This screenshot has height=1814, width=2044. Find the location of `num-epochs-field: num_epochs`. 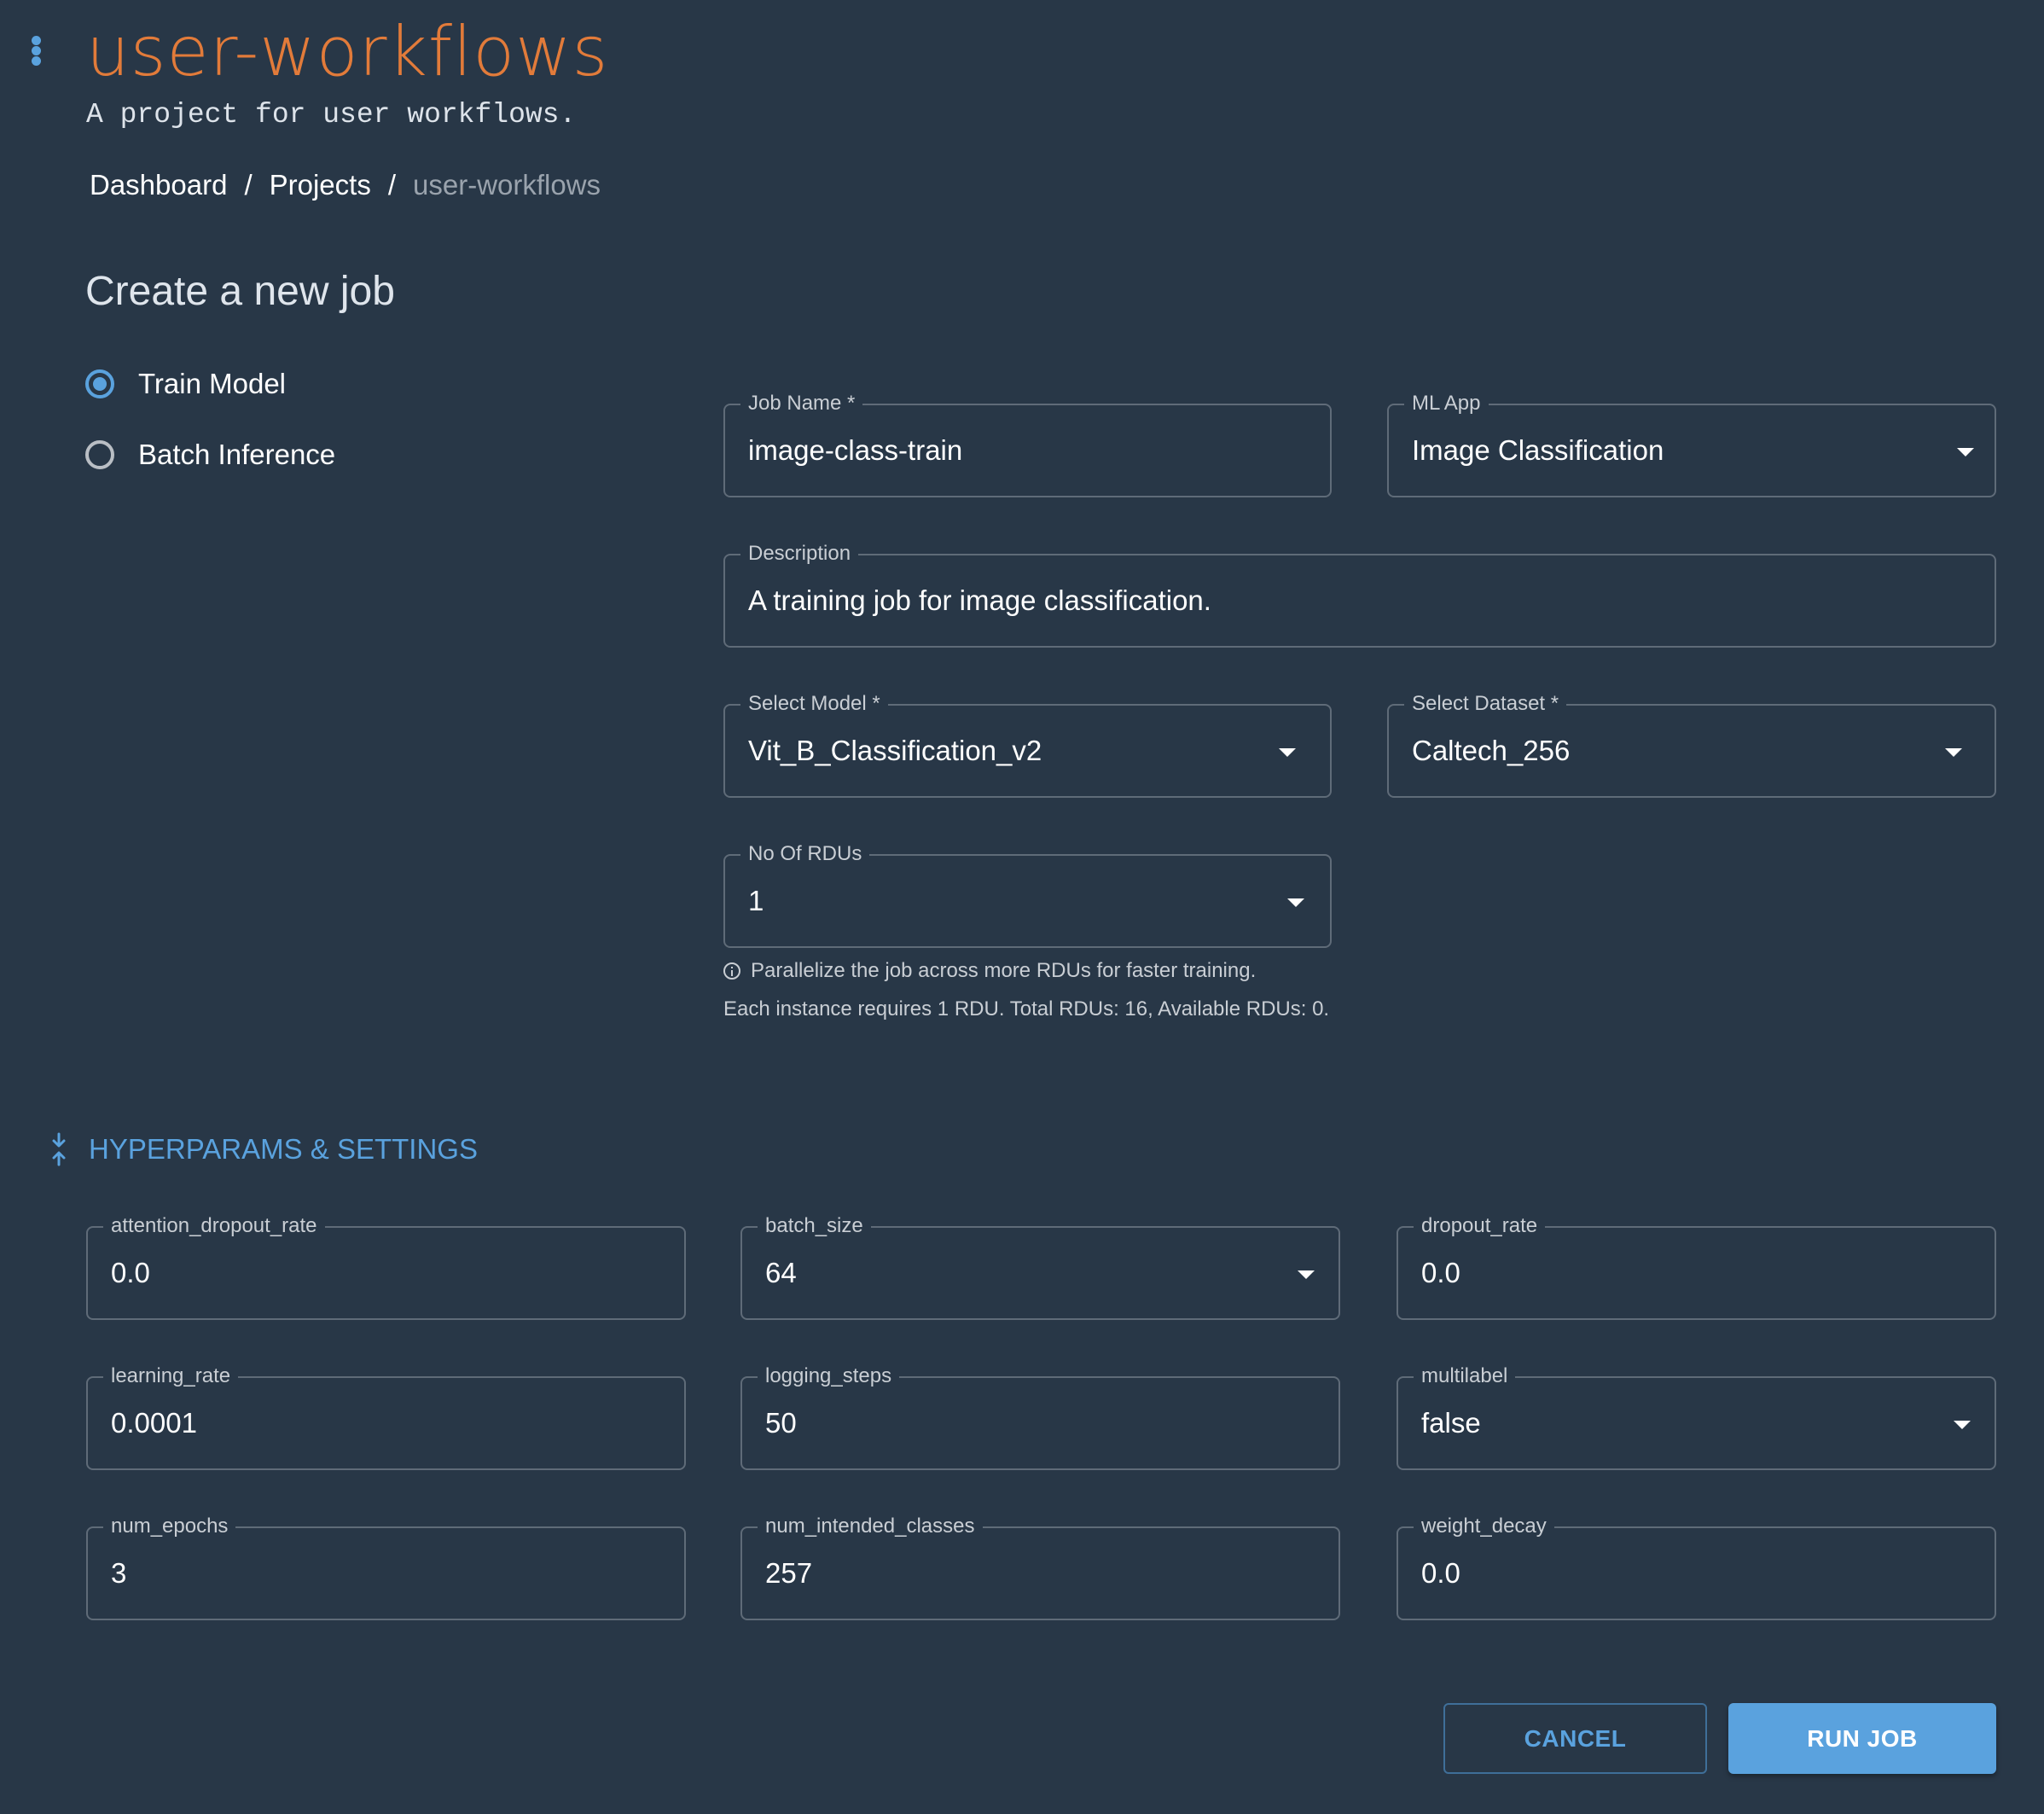

num-epochs-field: num_epochs is located at coordinates (386, 1567).